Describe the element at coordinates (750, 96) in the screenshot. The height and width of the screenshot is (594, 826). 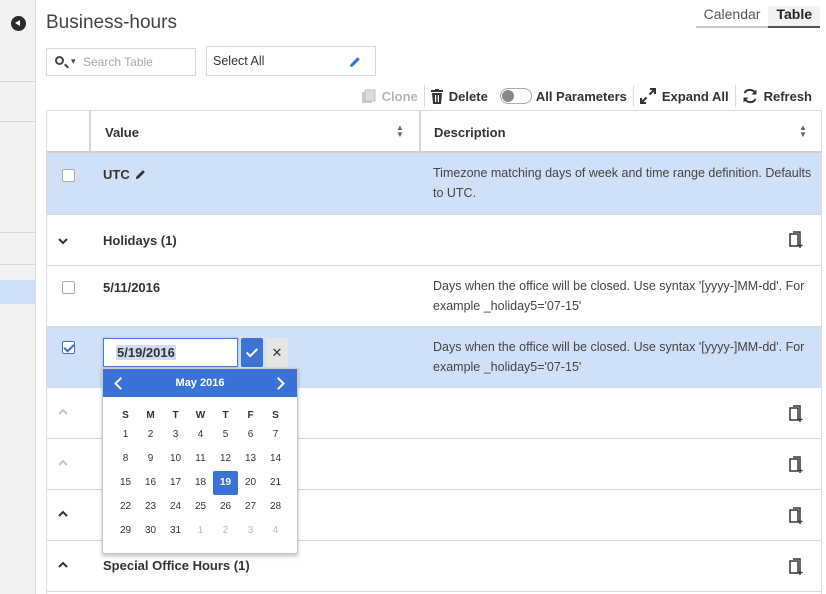
I see `refresh-icon` at that location.